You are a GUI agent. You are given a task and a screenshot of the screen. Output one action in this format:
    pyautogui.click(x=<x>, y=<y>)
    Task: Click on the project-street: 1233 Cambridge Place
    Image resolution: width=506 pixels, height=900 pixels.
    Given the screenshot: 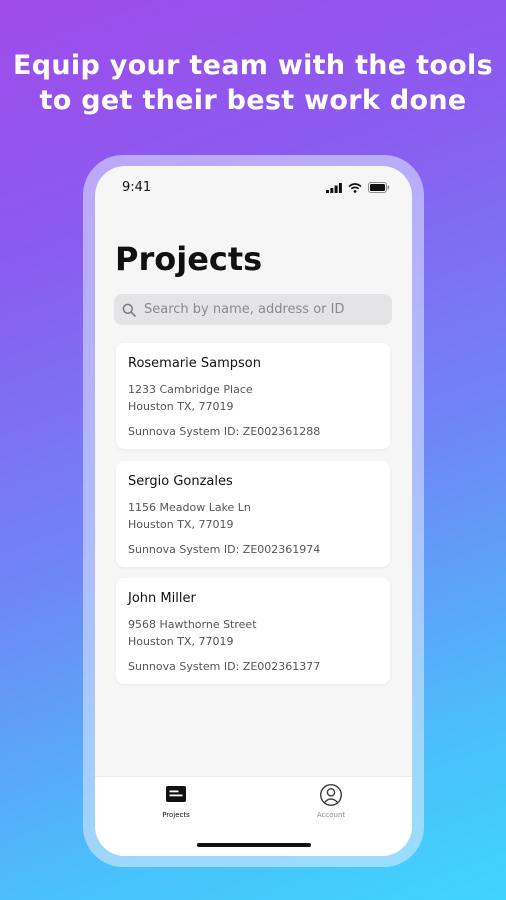 What is the action you would take?
    pyautogui.click(x=190, y=389)
    